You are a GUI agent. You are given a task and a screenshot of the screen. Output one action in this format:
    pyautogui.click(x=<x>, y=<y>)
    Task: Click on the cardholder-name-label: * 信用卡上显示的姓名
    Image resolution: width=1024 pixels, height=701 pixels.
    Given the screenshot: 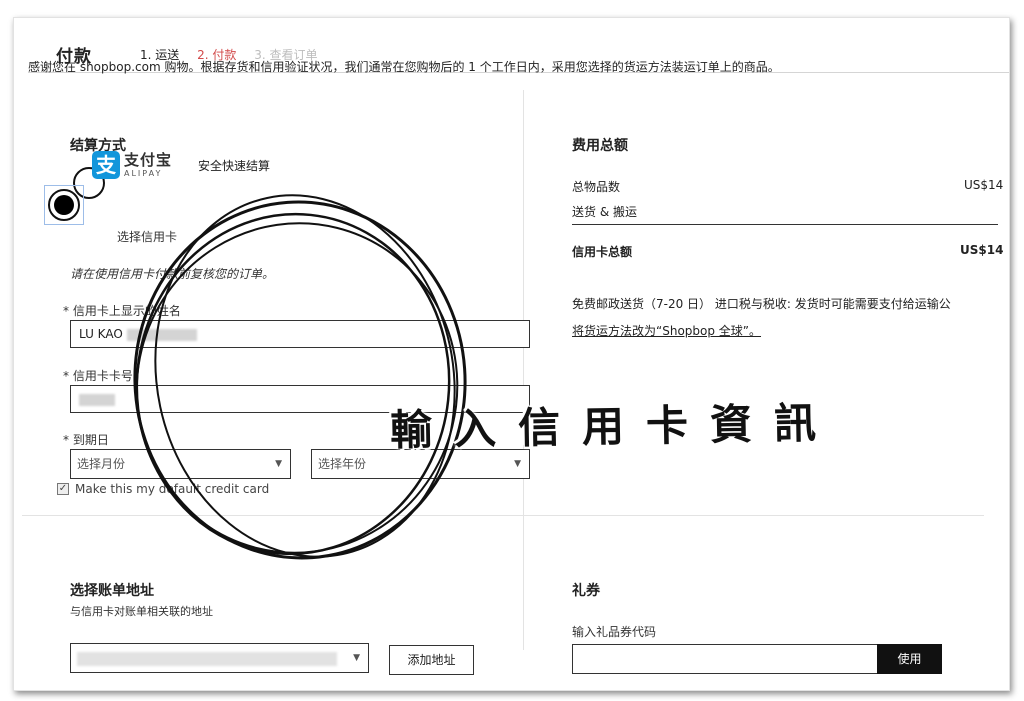 What is the action you would take?
    pyautogui.click(x=122, y=311)
    